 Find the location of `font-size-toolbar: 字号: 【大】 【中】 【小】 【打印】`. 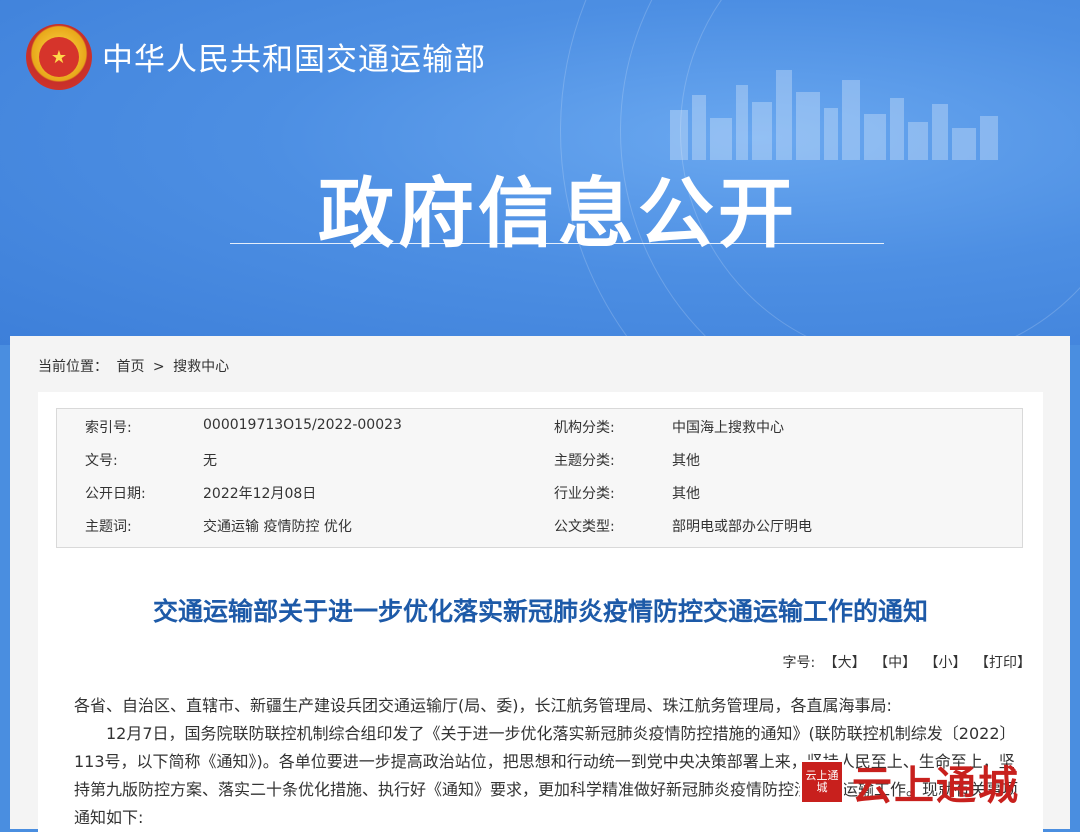

font-size-toolbar: 字号: 【大】 【中】 【小】 【打印】 is located at coordinates (904, 662).